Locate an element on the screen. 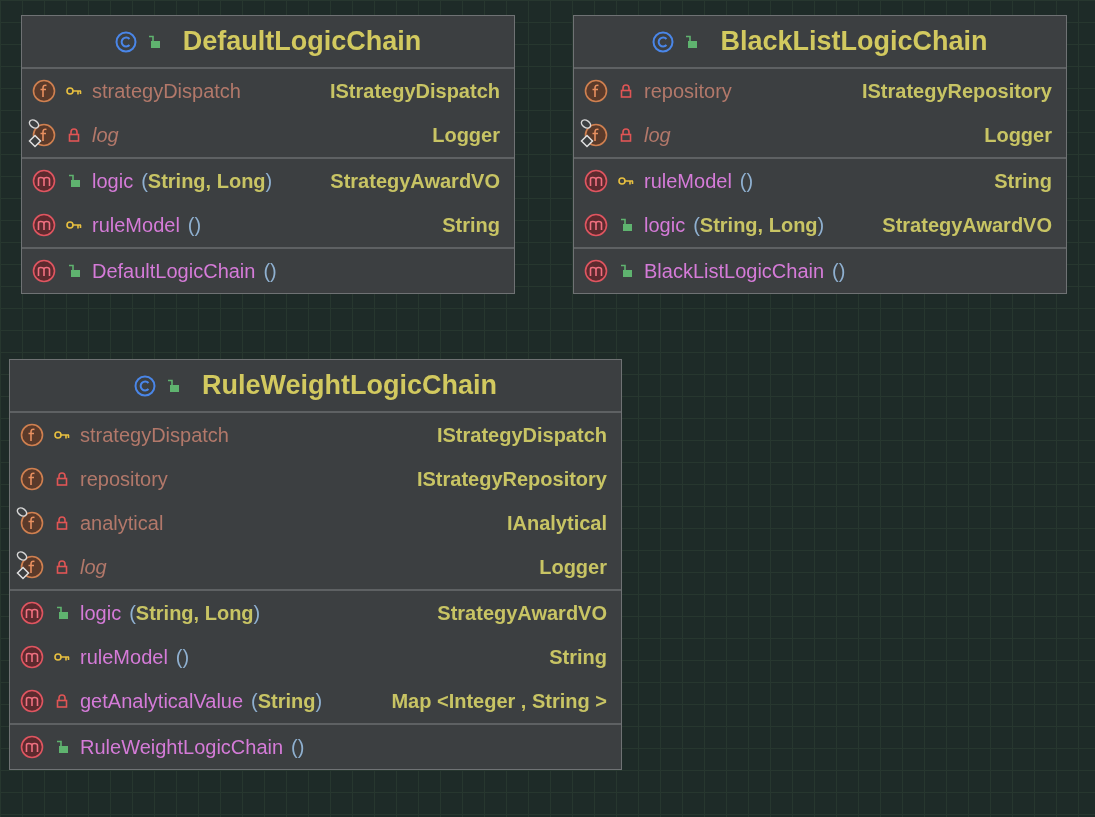  field-name: analytical is located at coordinates (122, 523).